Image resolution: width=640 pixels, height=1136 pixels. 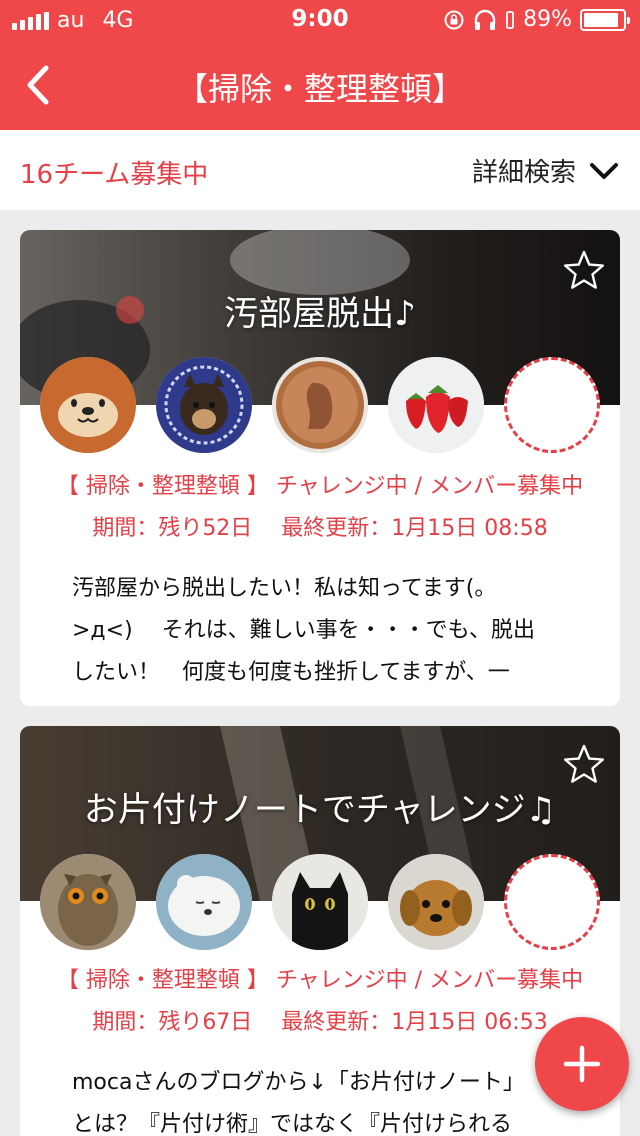 I want to click on battery-fill, so click(x=601, y=19).